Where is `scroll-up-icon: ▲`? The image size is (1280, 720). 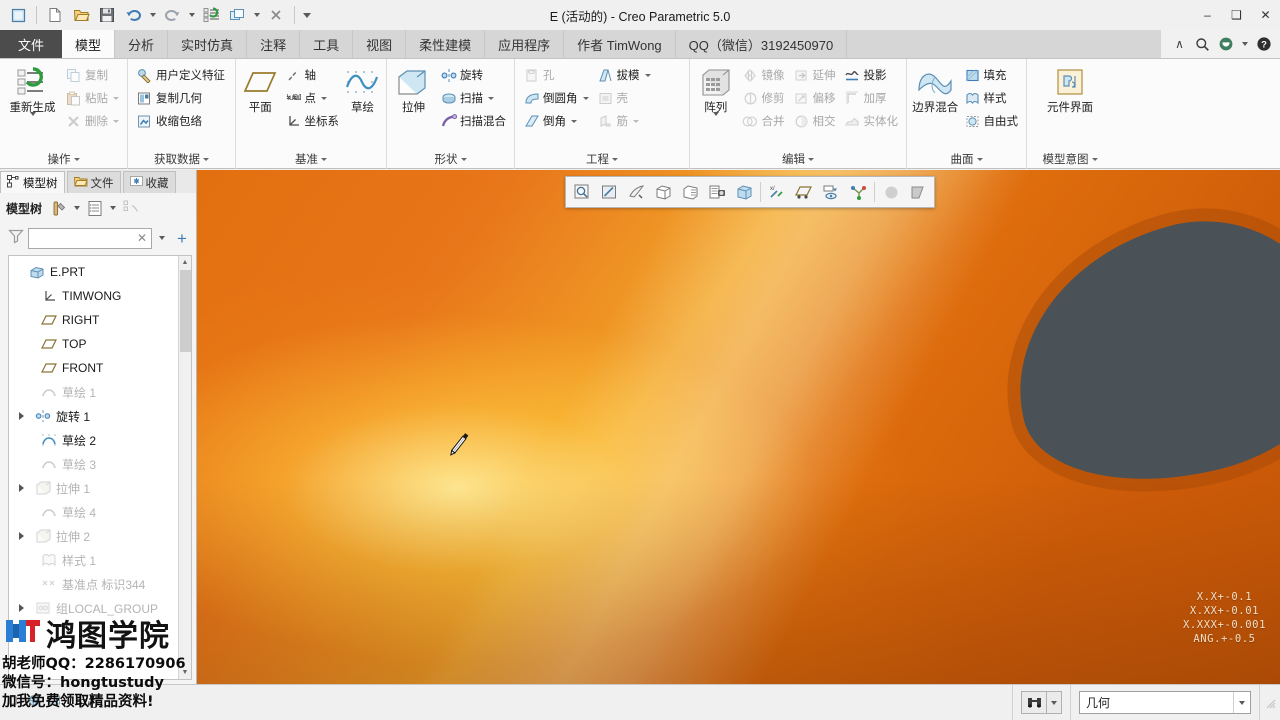
scroll-up-icon: ▲ is located at coordinates (185, 262).